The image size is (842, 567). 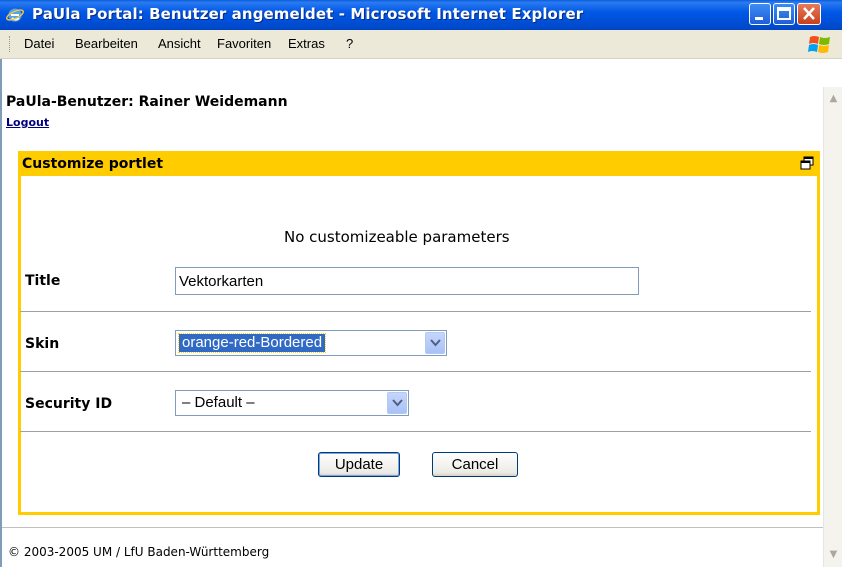 I want to click on user-label: PaUla-Benutzer: Rainer Weidemann, so click(x=147, y=102).